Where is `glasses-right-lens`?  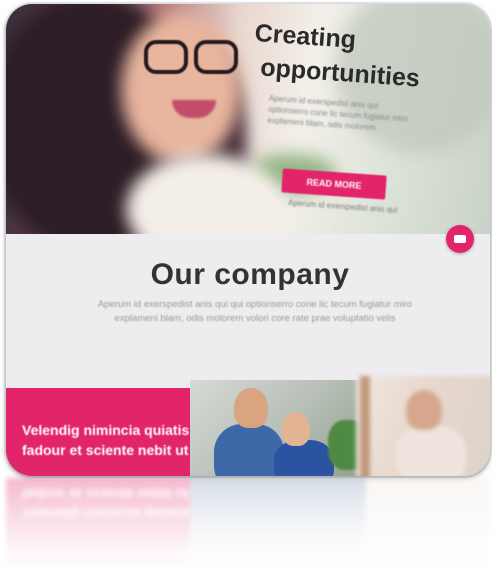 glasses-right-lens is located at coordinates (216, 57).